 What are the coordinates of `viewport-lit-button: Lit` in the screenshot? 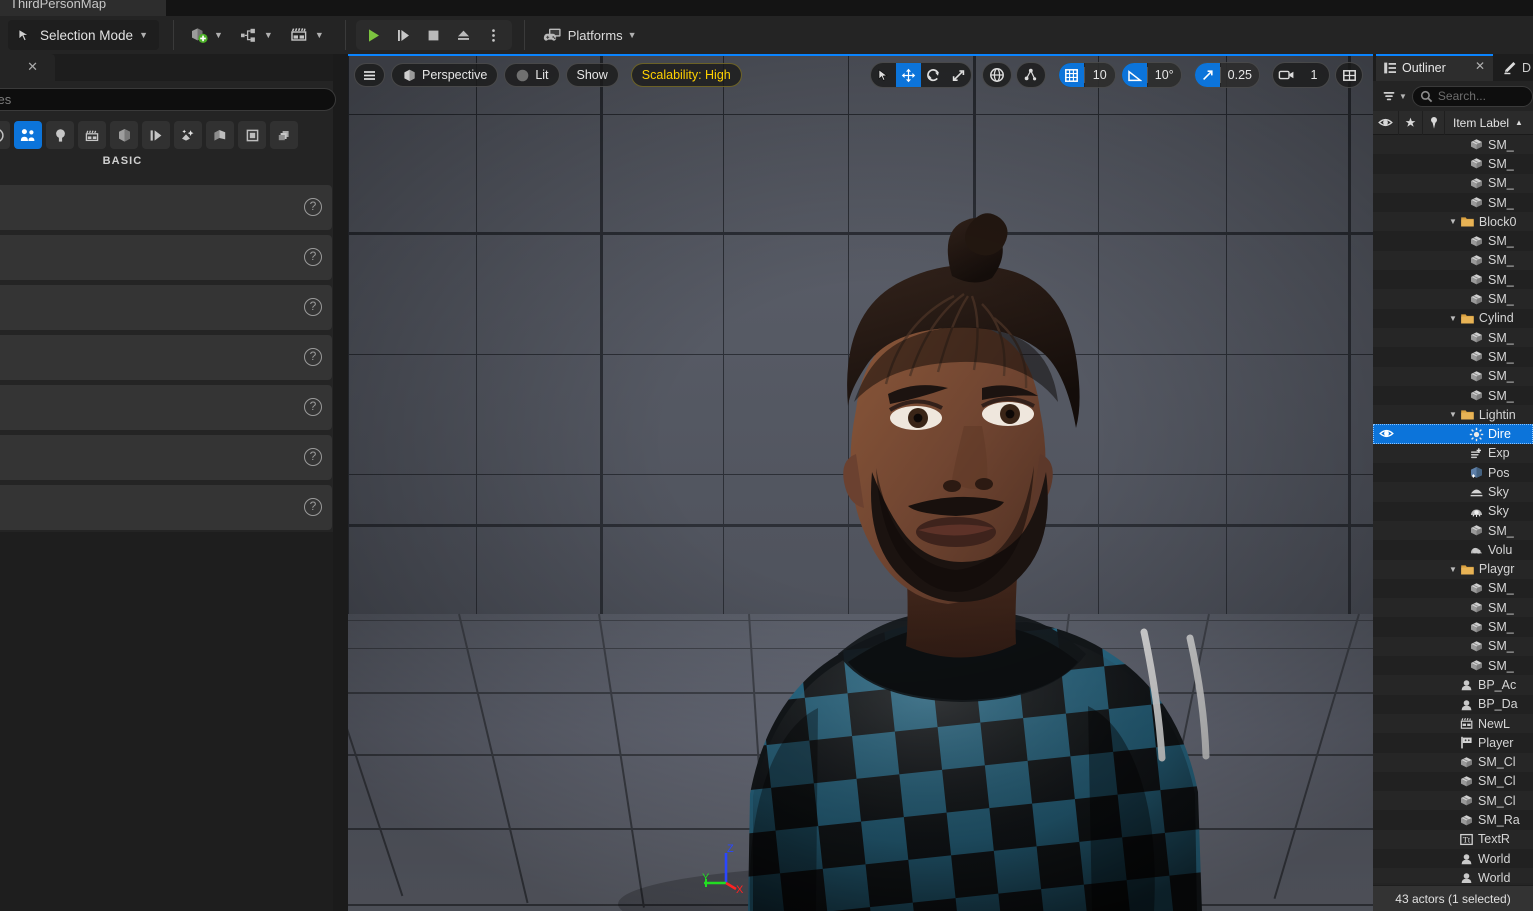 It's located at (532, 75).